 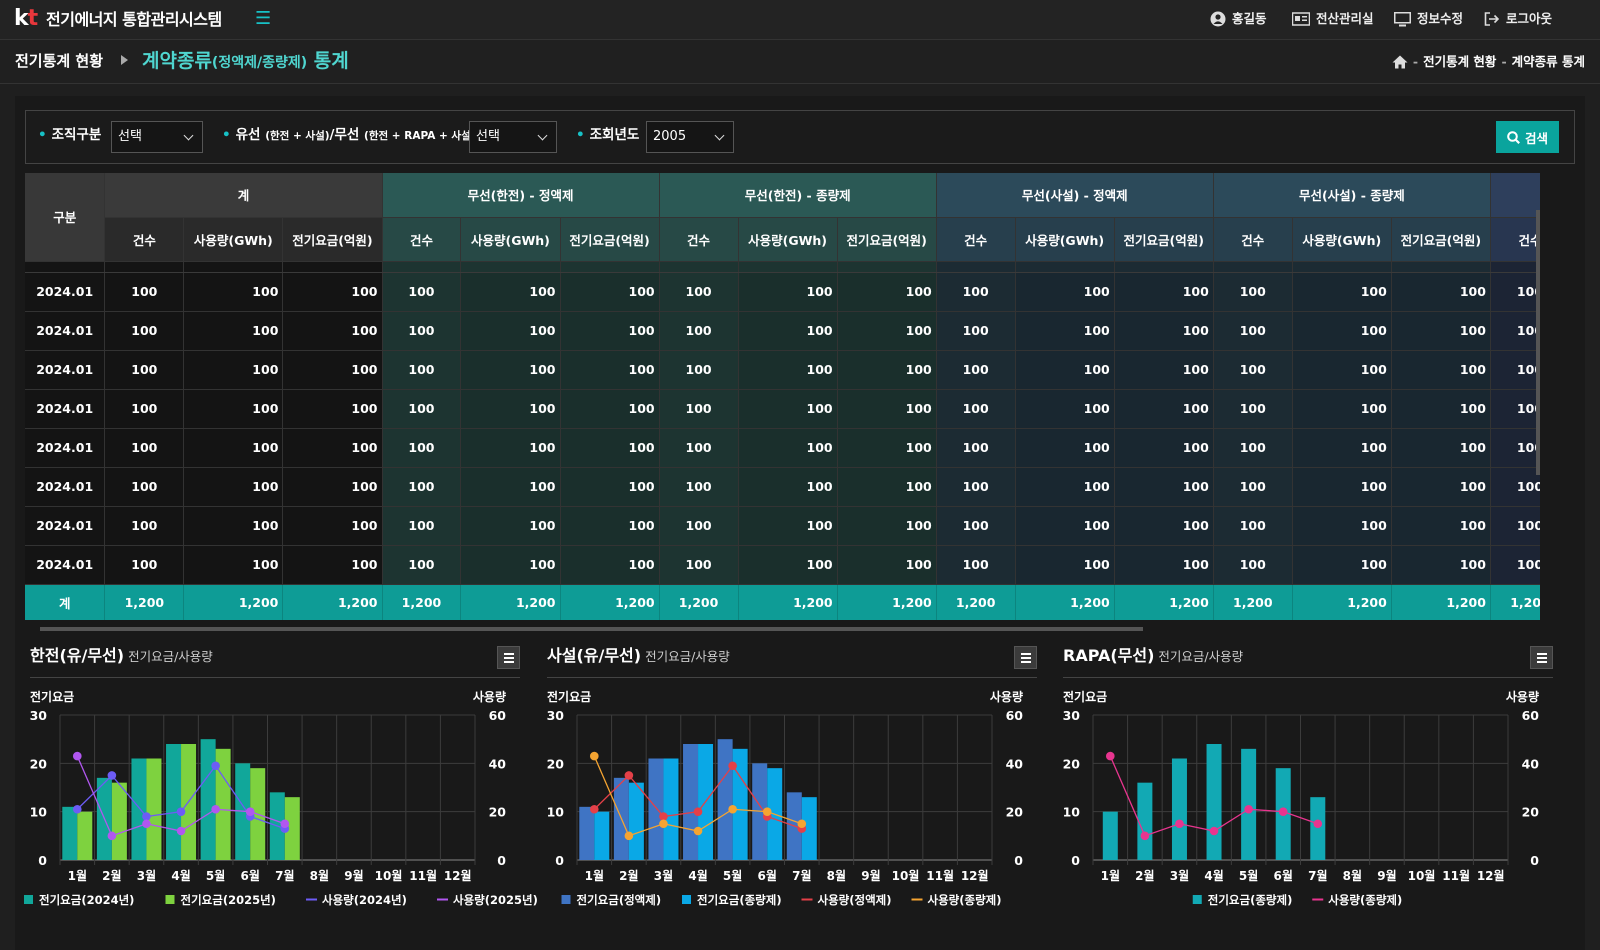 What do you see at coordinates (608, 135) in the screenshot?
I see `year-label: • 조회년도` at bounding box center [608, 135].